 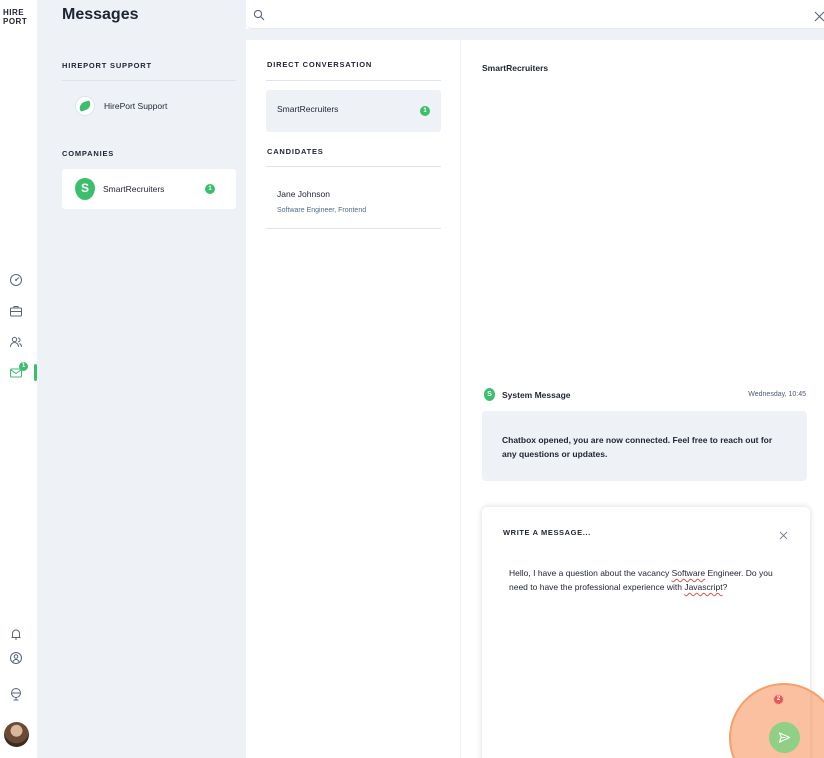 I want to click on direct-conversation-name: SmartRecruiters, so click(x=308, y=109).